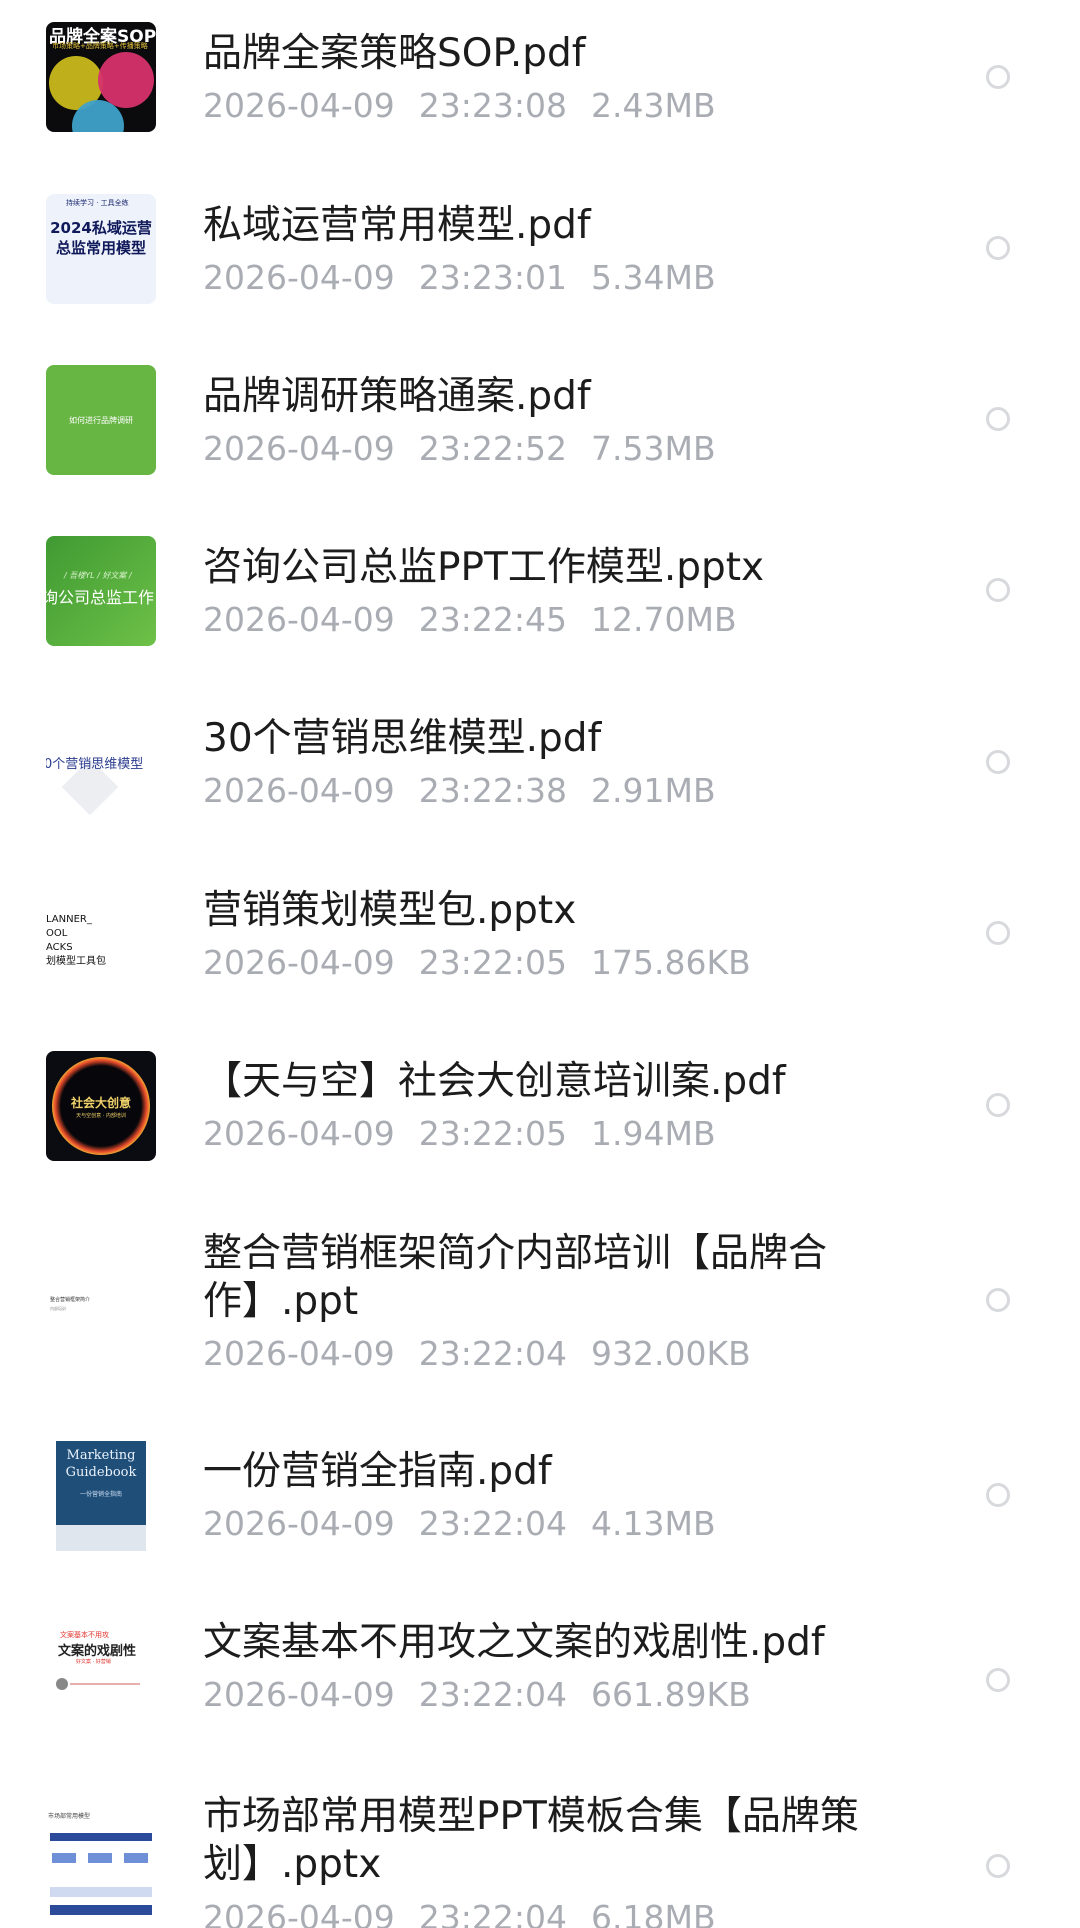  Describe the element at coordinates (515, 1277) in the screenshot. I see `file-name: 整合营销框架简介内部培训【品牌合作】.ppt` at that location.